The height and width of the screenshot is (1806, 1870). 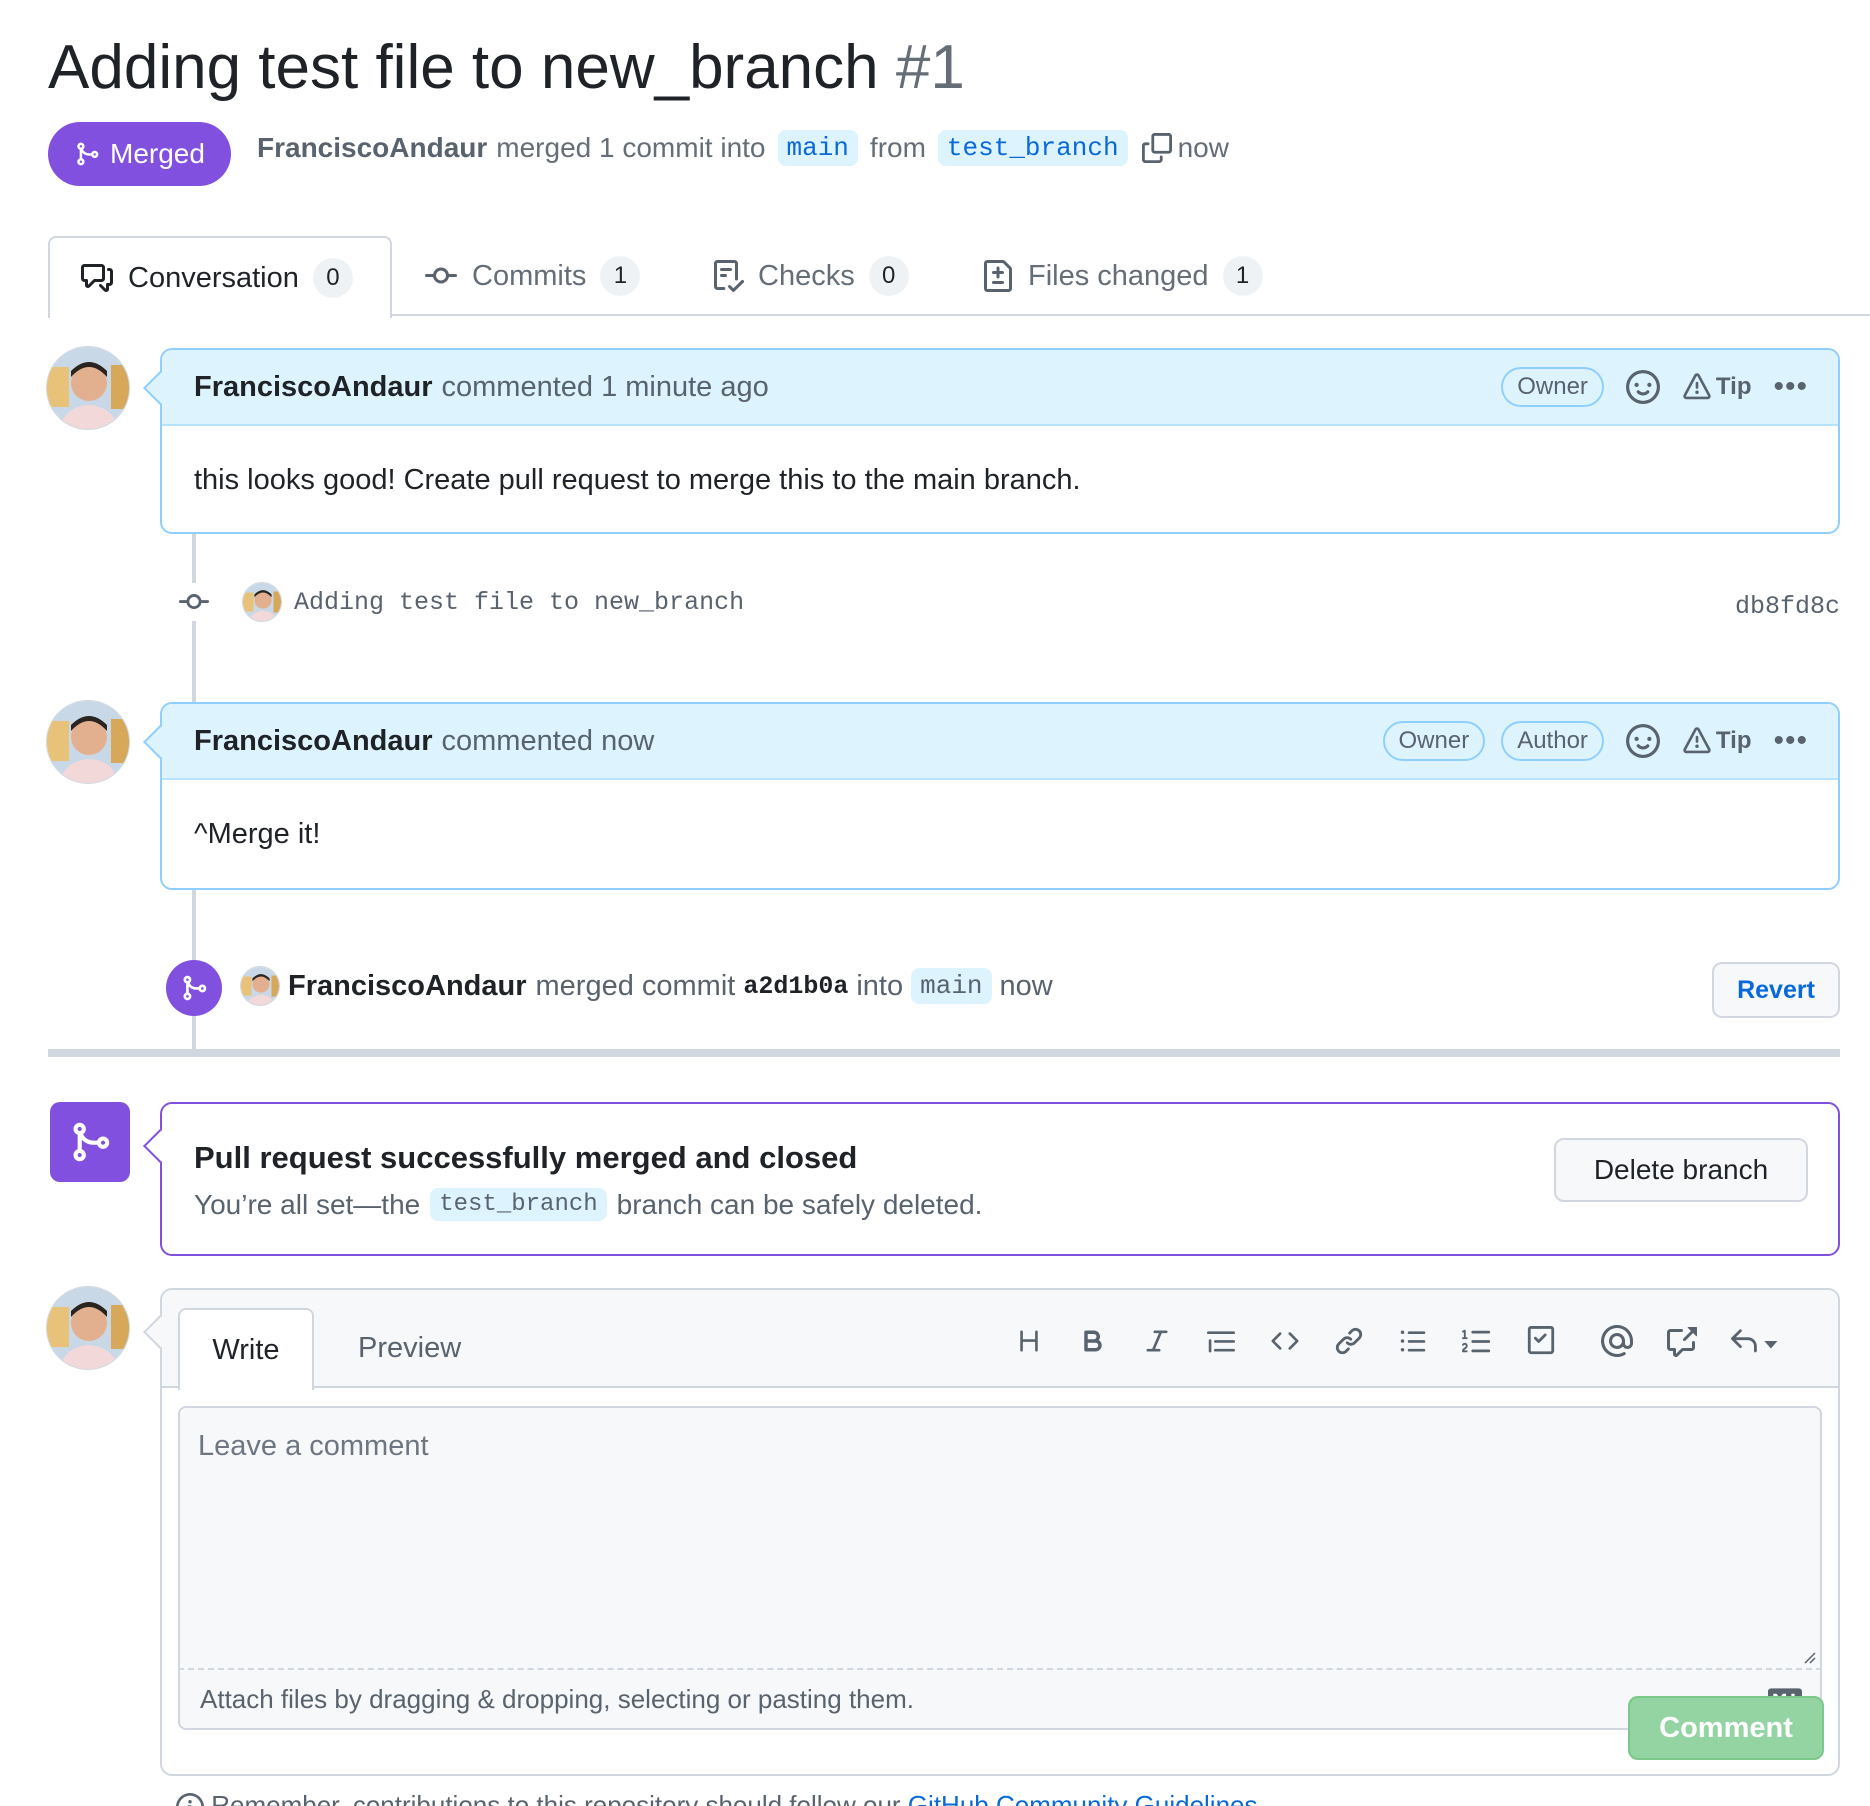 What do you see at coordinates (1029, 1341) in the screenshot?
I see `heading-icon` at bounding box center [1029, 1341].